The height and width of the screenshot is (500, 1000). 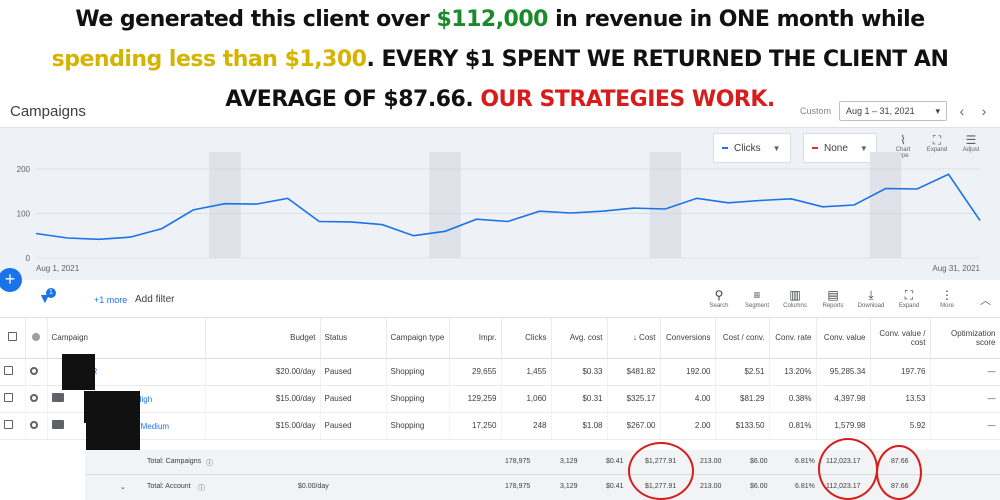 What do you see at coordinates (174, 461) in the screenshot?
I see `total-campaigns-label: Total: Campaigns` at bounding box center [174, 461].